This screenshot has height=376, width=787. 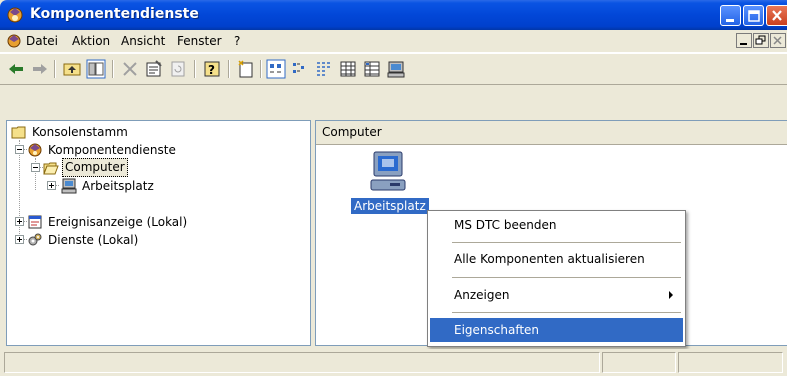 I want to click on maximize-icon, so click(x=754, y=16).